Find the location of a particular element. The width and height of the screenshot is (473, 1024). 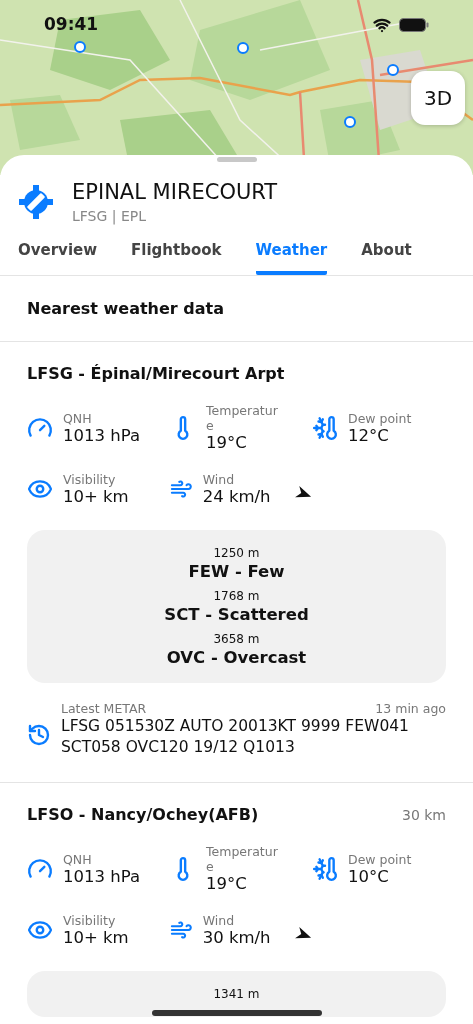

metric-value: 12°C is located at coordinates (368, 435).